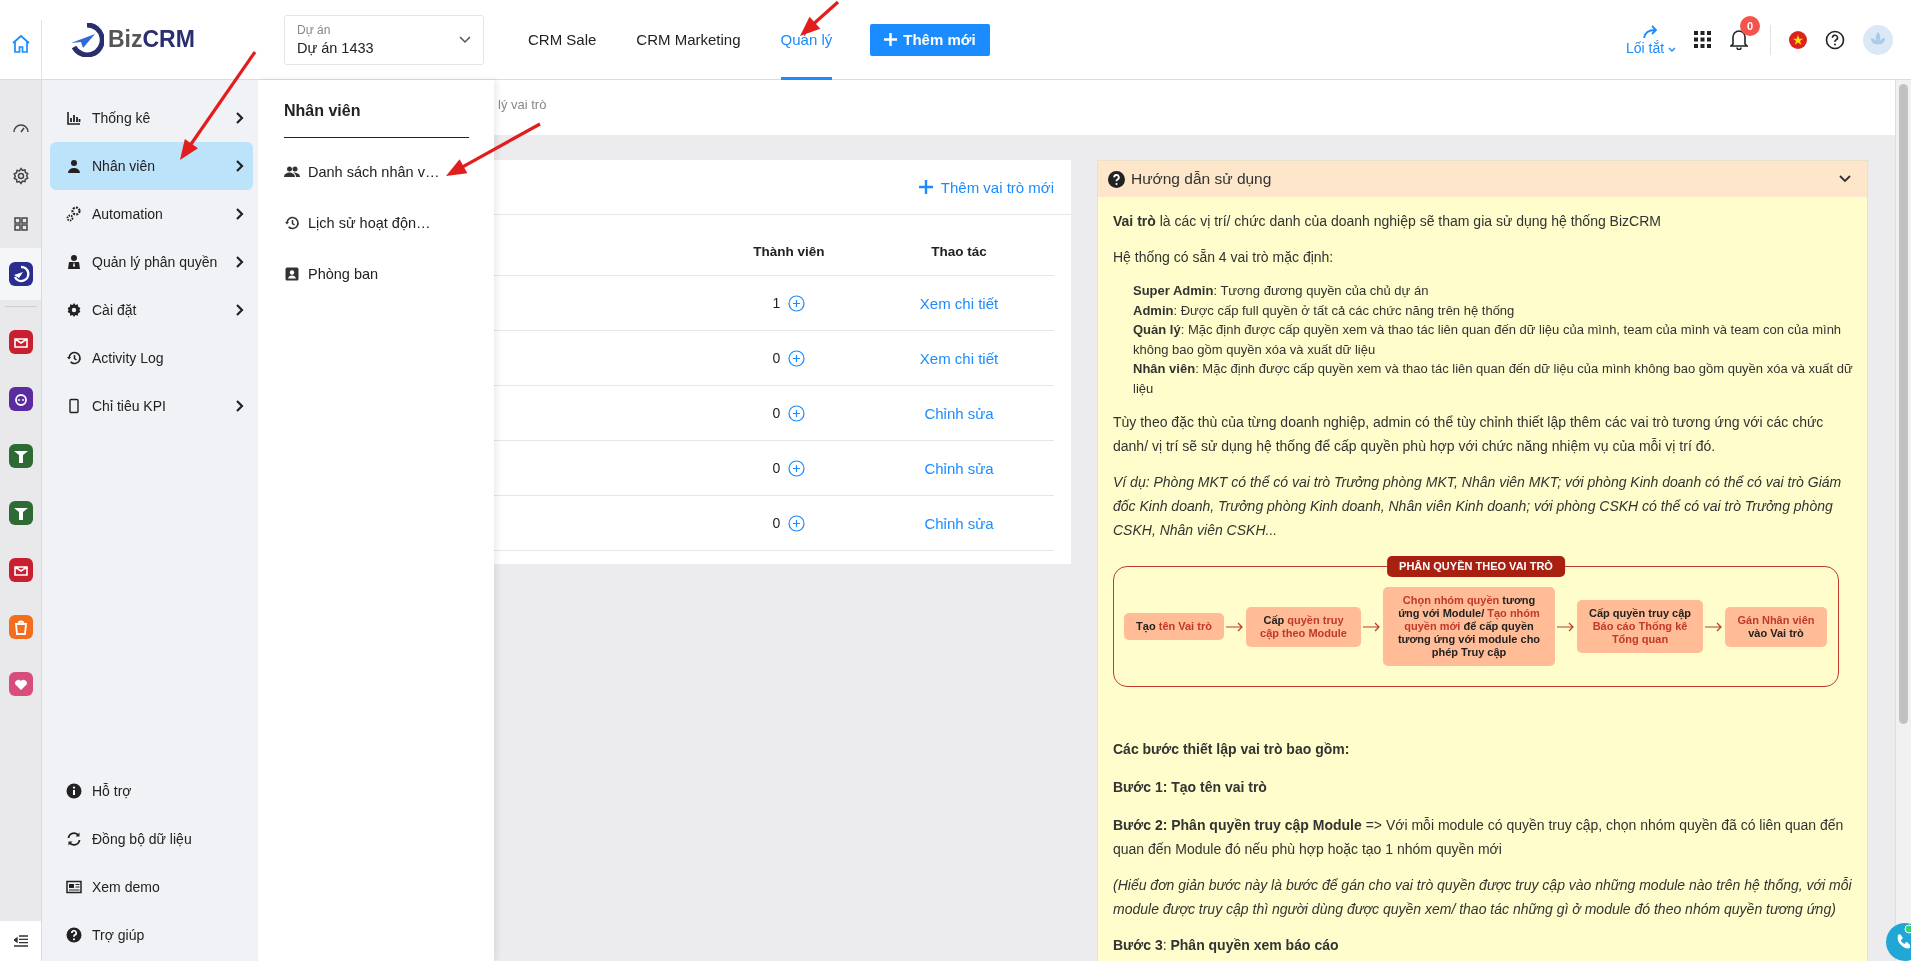 Image resolution: width=1911 pixels, height=961 pixels. What do you see at coordinates (1226, 945) in the screenshot?
I see `paragraph: Bước 3: Phân quyền xem báo cáo` at bounding box center [1226, 945].